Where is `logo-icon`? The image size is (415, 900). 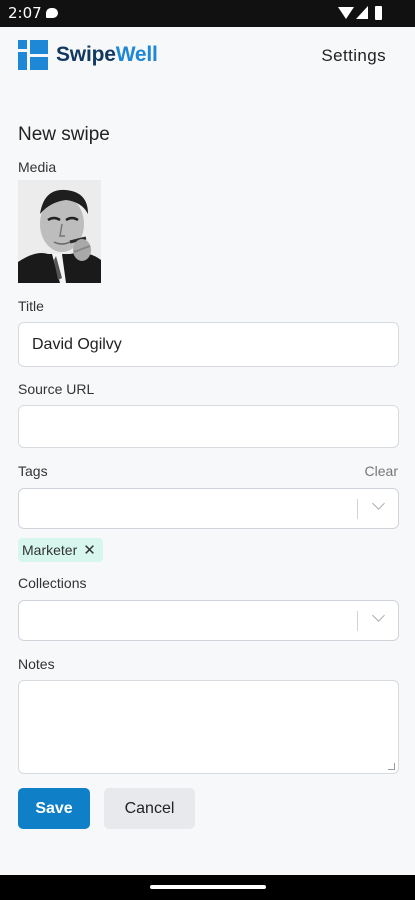 logo-icon is located at coordinates (33, 55).